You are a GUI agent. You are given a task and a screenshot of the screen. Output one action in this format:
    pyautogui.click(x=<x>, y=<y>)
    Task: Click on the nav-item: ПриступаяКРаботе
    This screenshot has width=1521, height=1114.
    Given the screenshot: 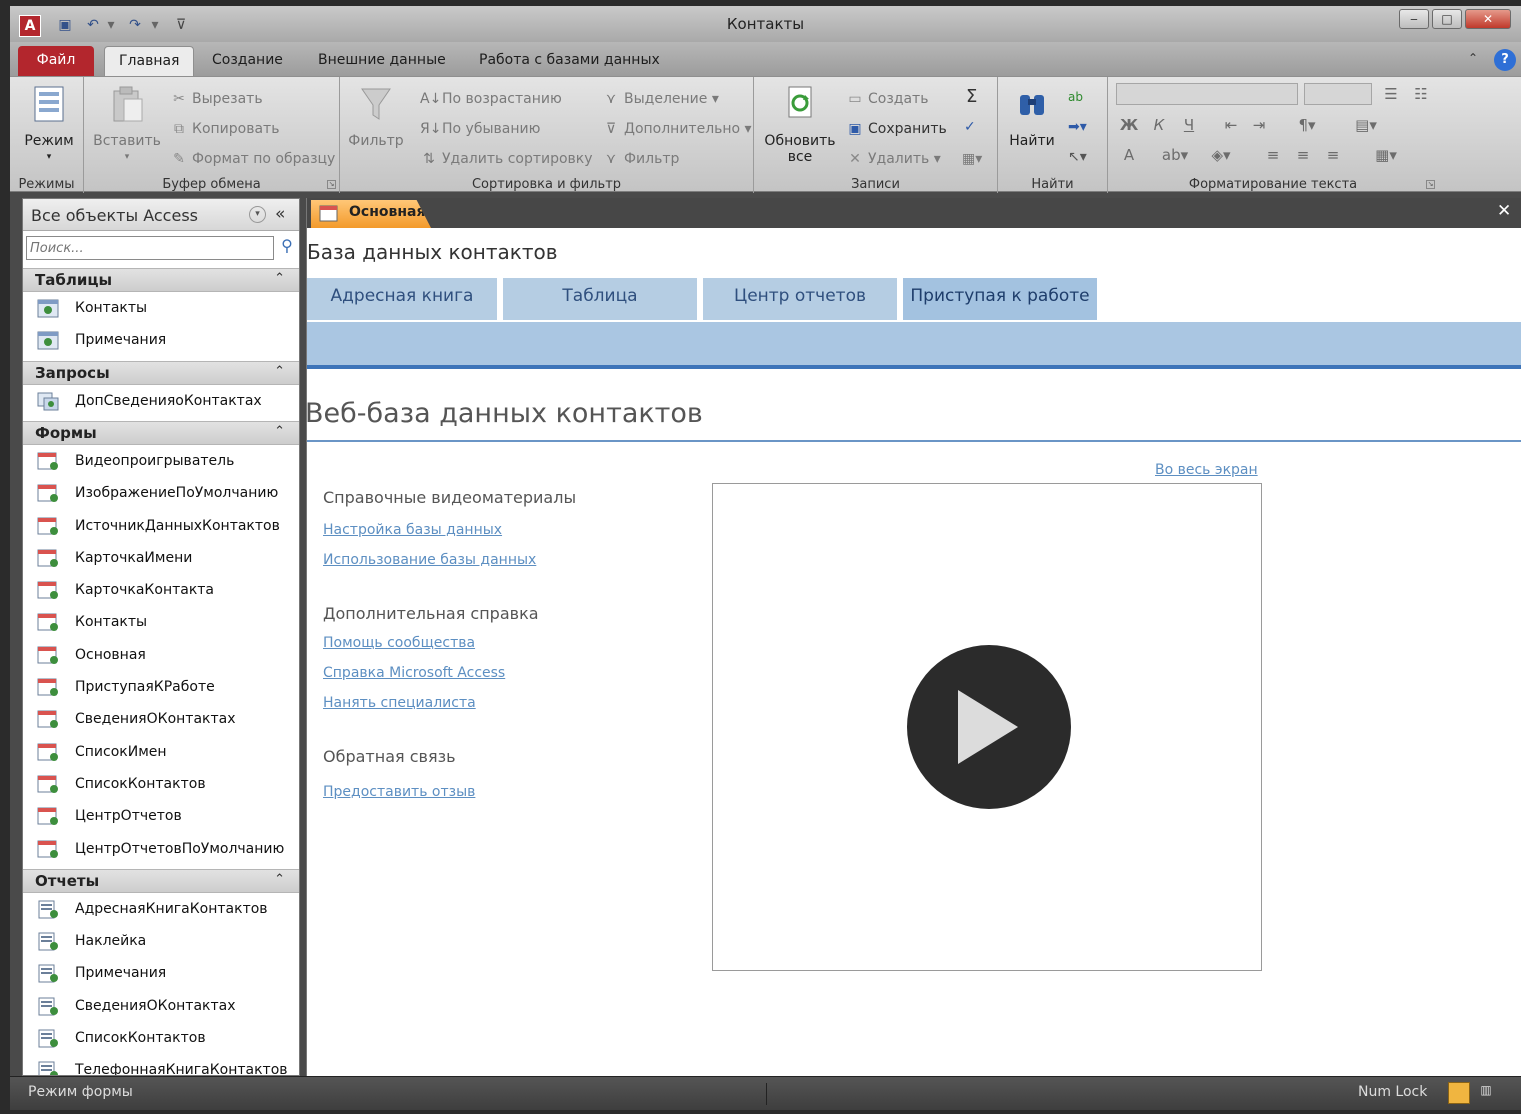 What is the action you would take?
    pyautogui.click(x=161, y=688)
    